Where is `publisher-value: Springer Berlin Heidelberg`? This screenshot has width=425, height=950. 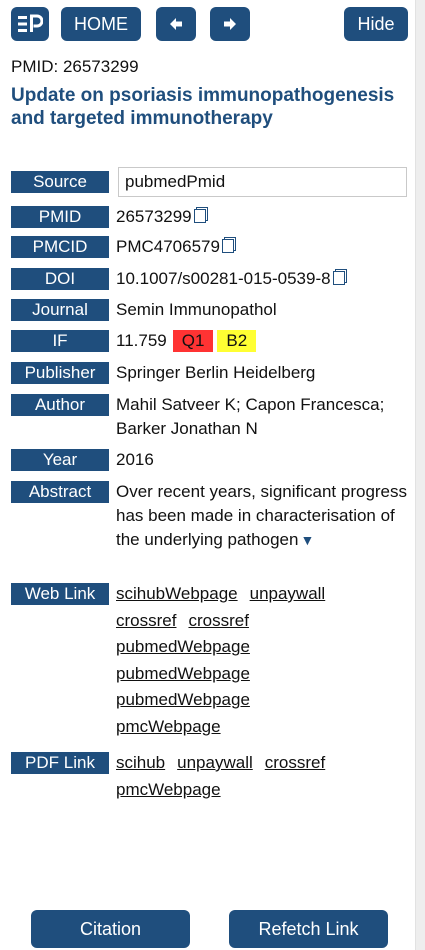 publisher-value: Springer Berlin Heidelberg is located at coordinates (216, 372).